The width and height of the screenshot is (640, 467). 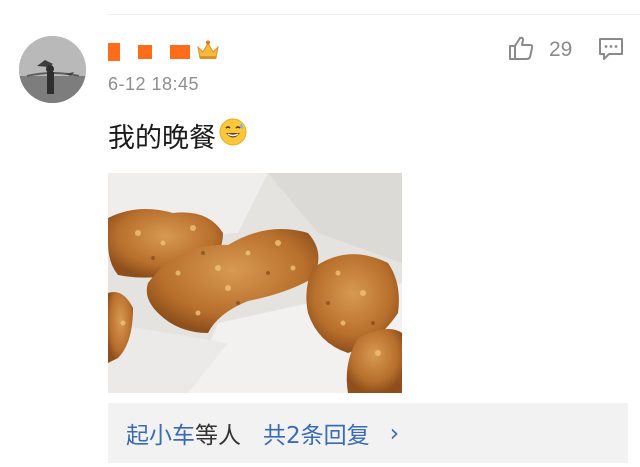 I want to click on like-button: 29, so click(x=539, y=50).